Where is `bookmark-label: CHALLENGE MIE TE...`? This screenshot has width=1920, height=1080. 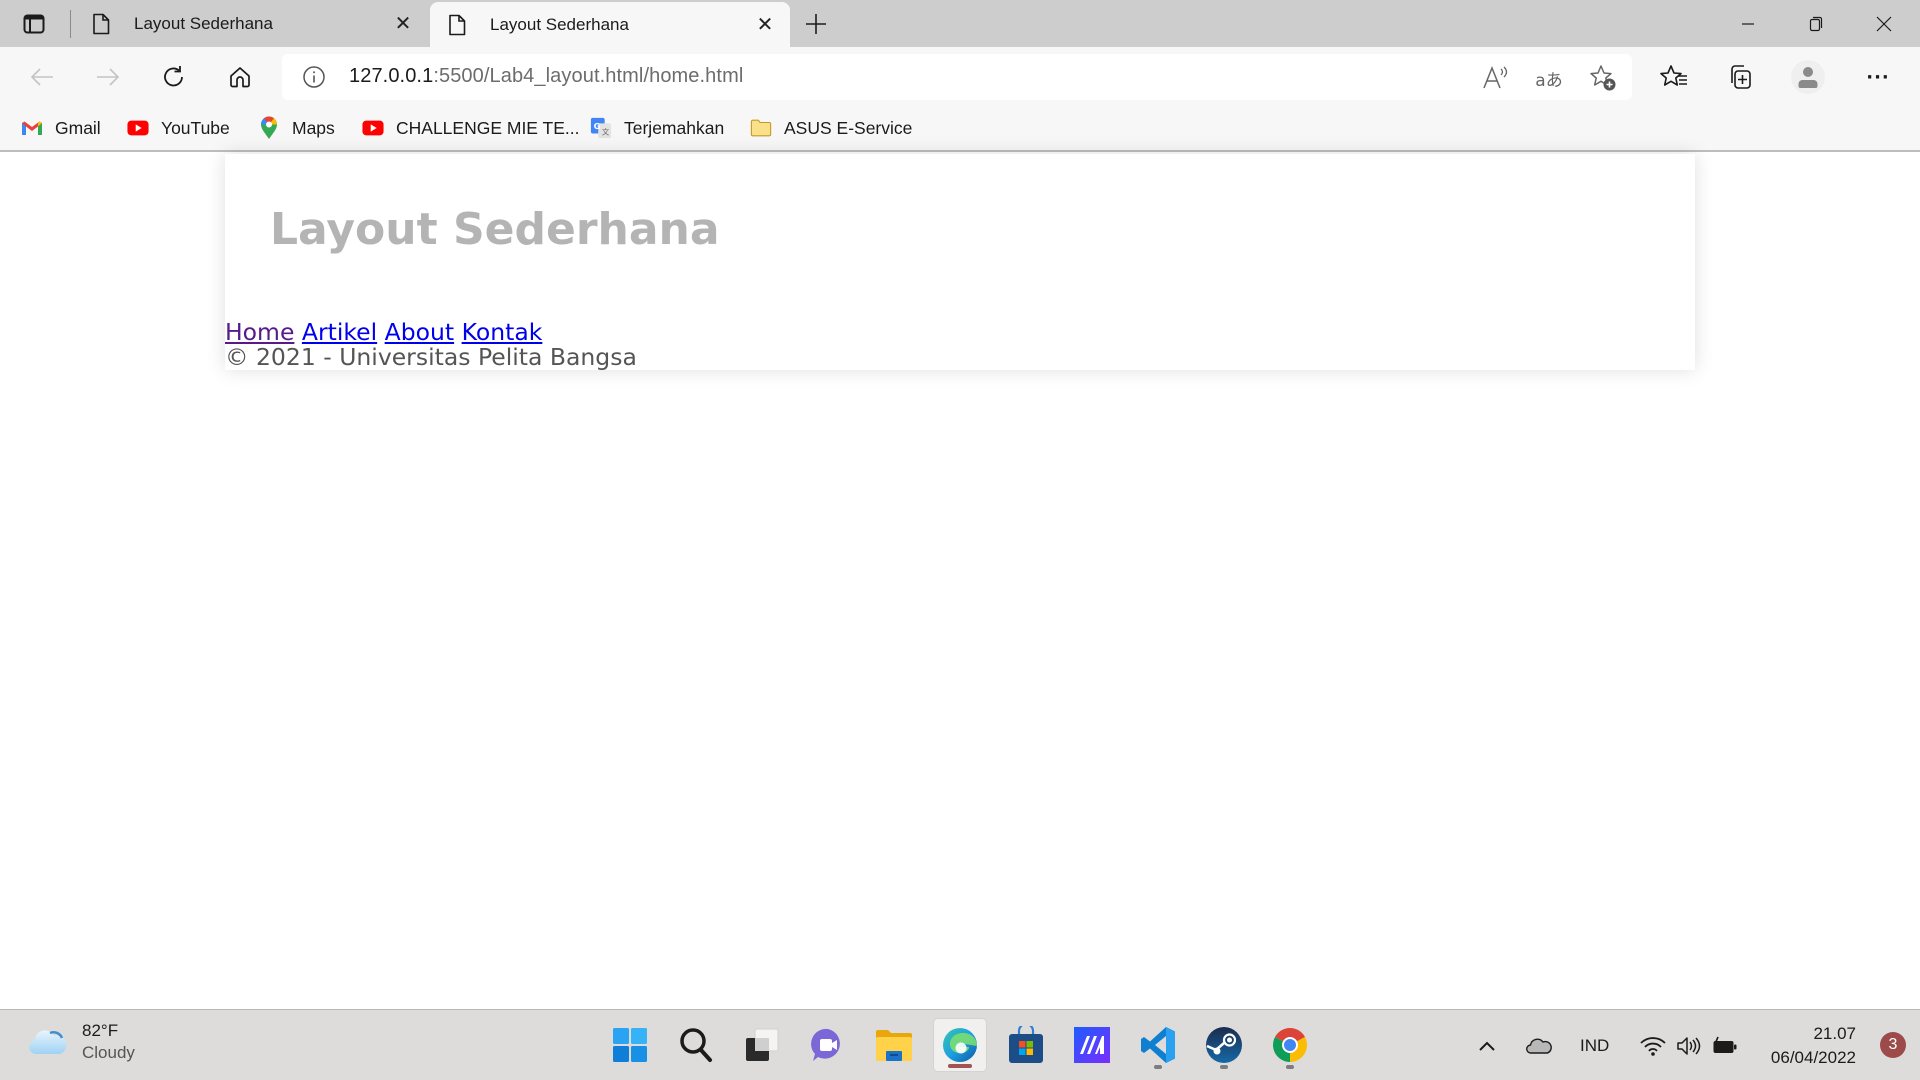
bookmark-label: CHALLENGE MIE TE... is located at coordinates (488, 127).